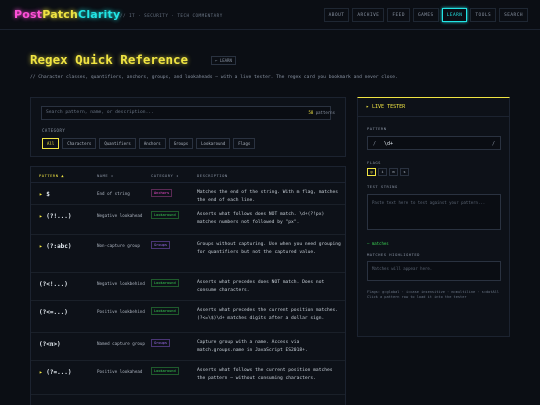 The width and height of the screenshot is (540, 405). What do you see at coordinates (79, 143) in the screenshot?
I see `category-chip-characters: Characters` at bounding box center [79, 143].